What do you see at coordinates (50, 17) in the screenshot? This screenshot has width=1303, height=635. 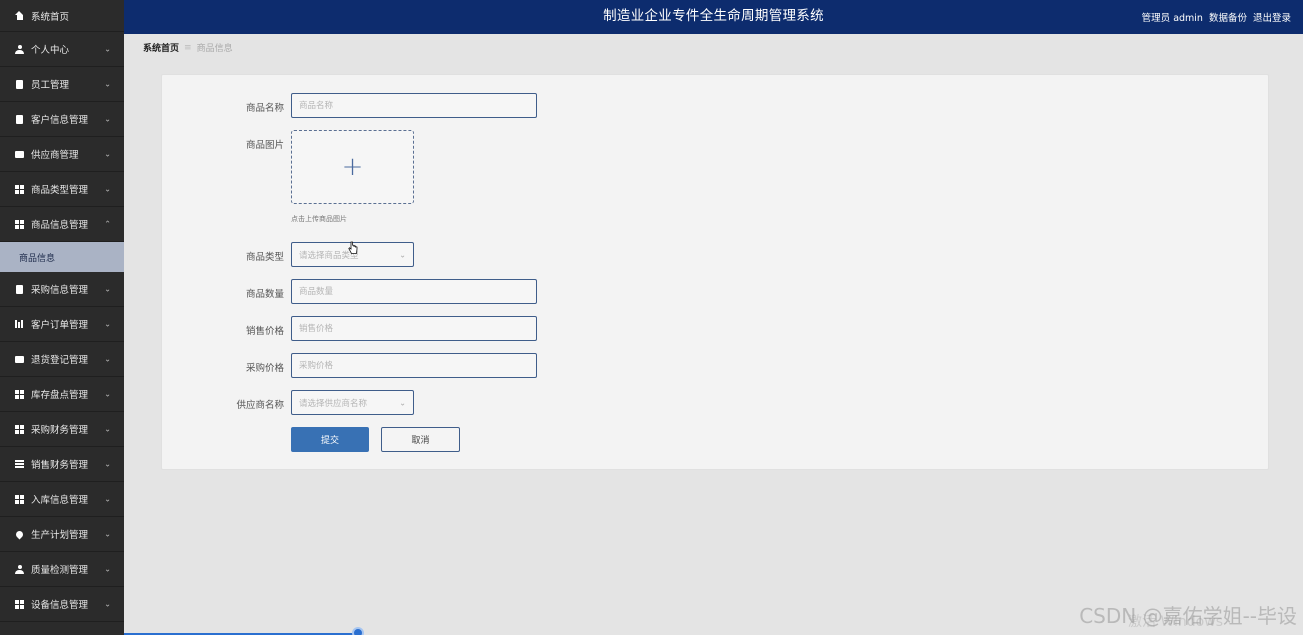 I see `sidebar-item-label: 系统首页` at bounding box center [50, 17].